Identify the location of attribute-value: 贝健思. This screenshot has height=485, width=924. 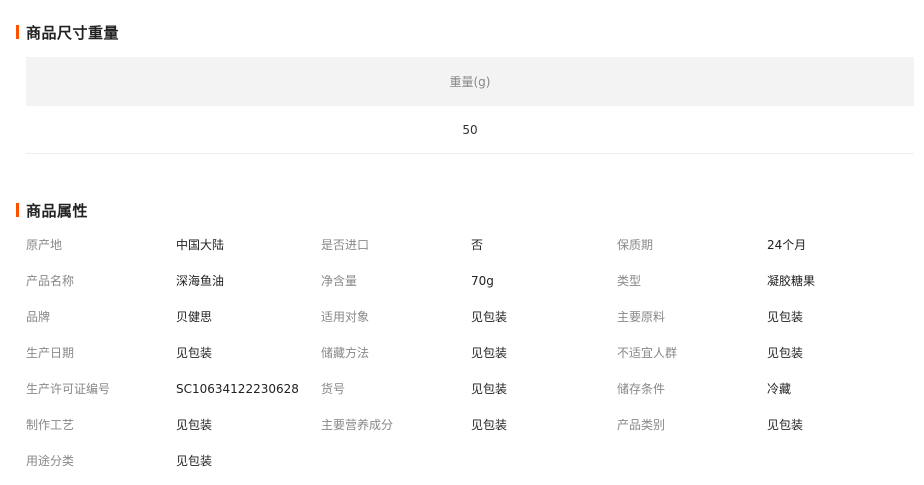
(194, 317).